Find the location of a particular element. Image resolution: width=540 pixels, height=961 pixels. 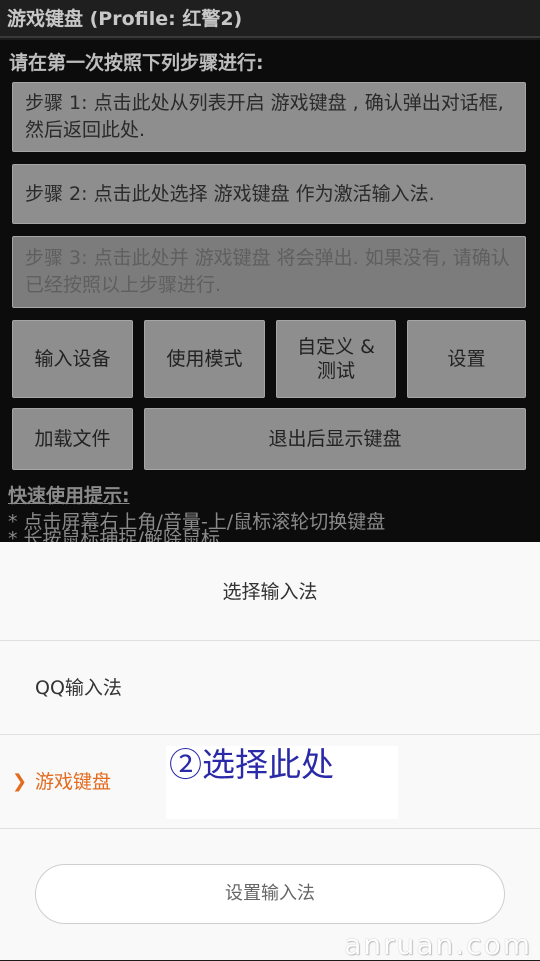

option-game-keyboard-label: 游戏键盘 is located at coordinates (73, 782).